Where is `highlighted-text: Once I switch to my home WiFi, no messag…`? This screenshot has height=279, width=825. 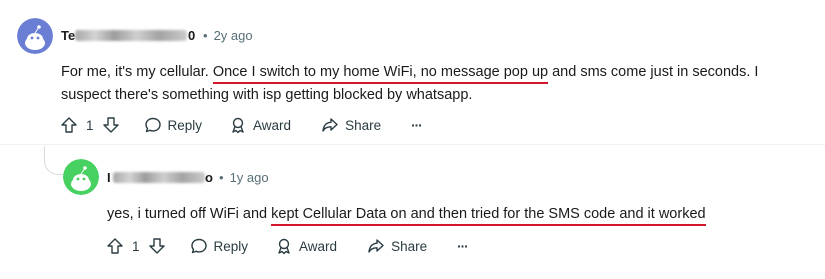 highlighted-text: Once I switch to my home WiFi, no messag… is located at coordinates (380, 74).